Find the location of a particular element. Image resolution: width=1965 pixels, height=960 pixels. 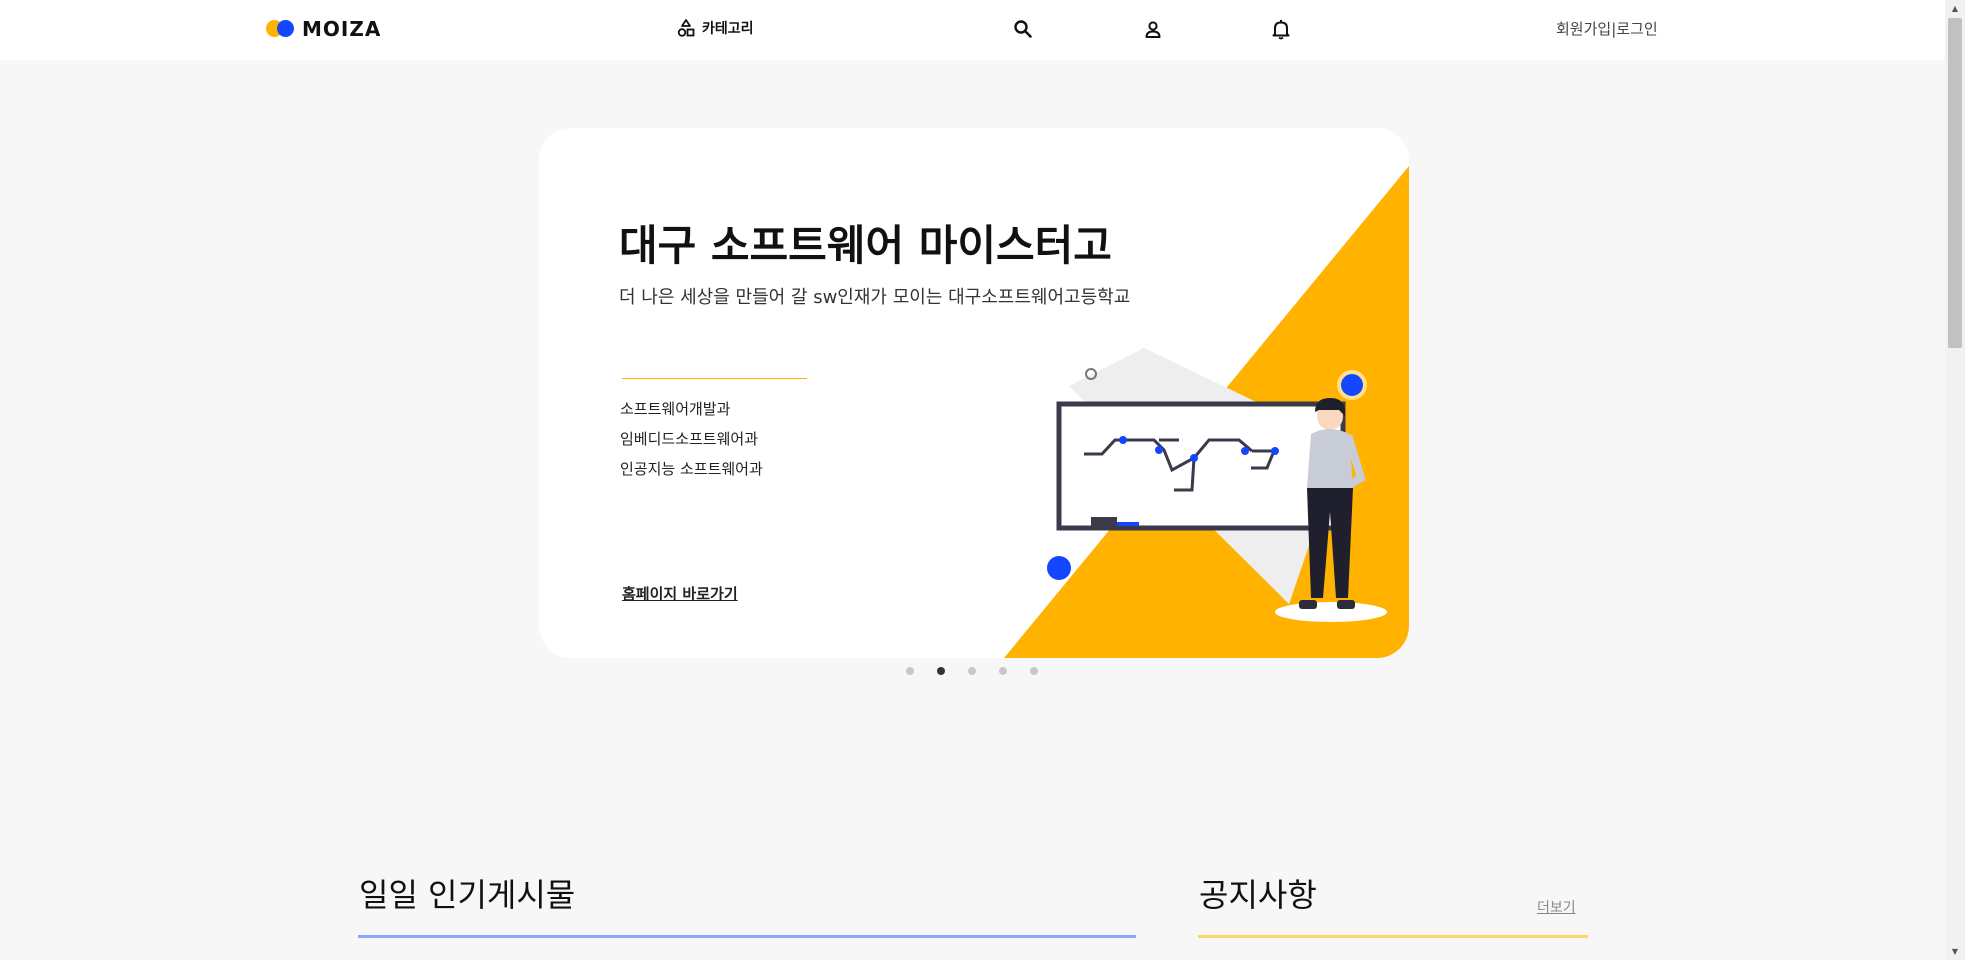

notice-underline is located at coordinates (1393, 936).